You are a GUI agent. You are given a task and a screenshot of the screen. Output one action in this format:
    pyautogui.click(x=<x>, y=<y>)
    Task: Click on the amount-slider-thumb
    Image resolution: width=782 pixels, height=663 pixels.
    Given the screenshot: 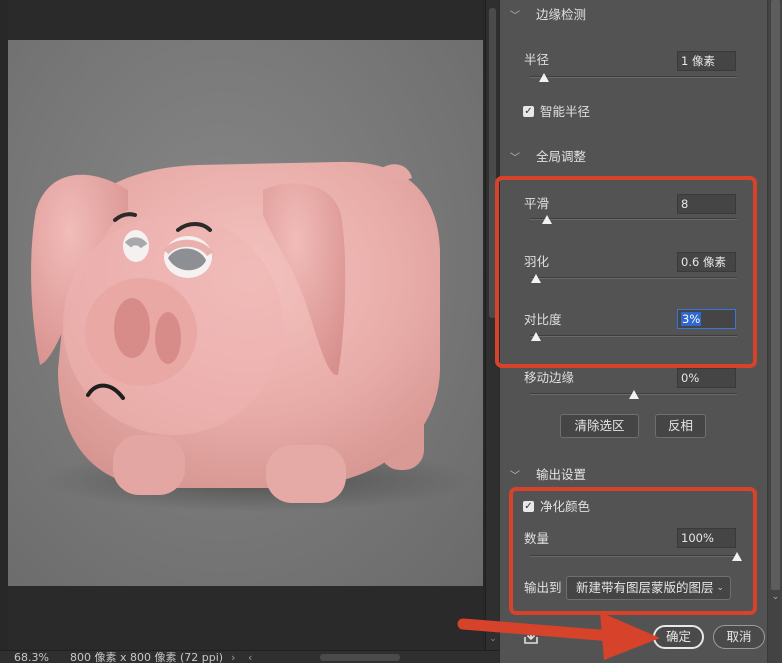 What is the action you would take?
    pyautogui.click(x=737, y=556)
    